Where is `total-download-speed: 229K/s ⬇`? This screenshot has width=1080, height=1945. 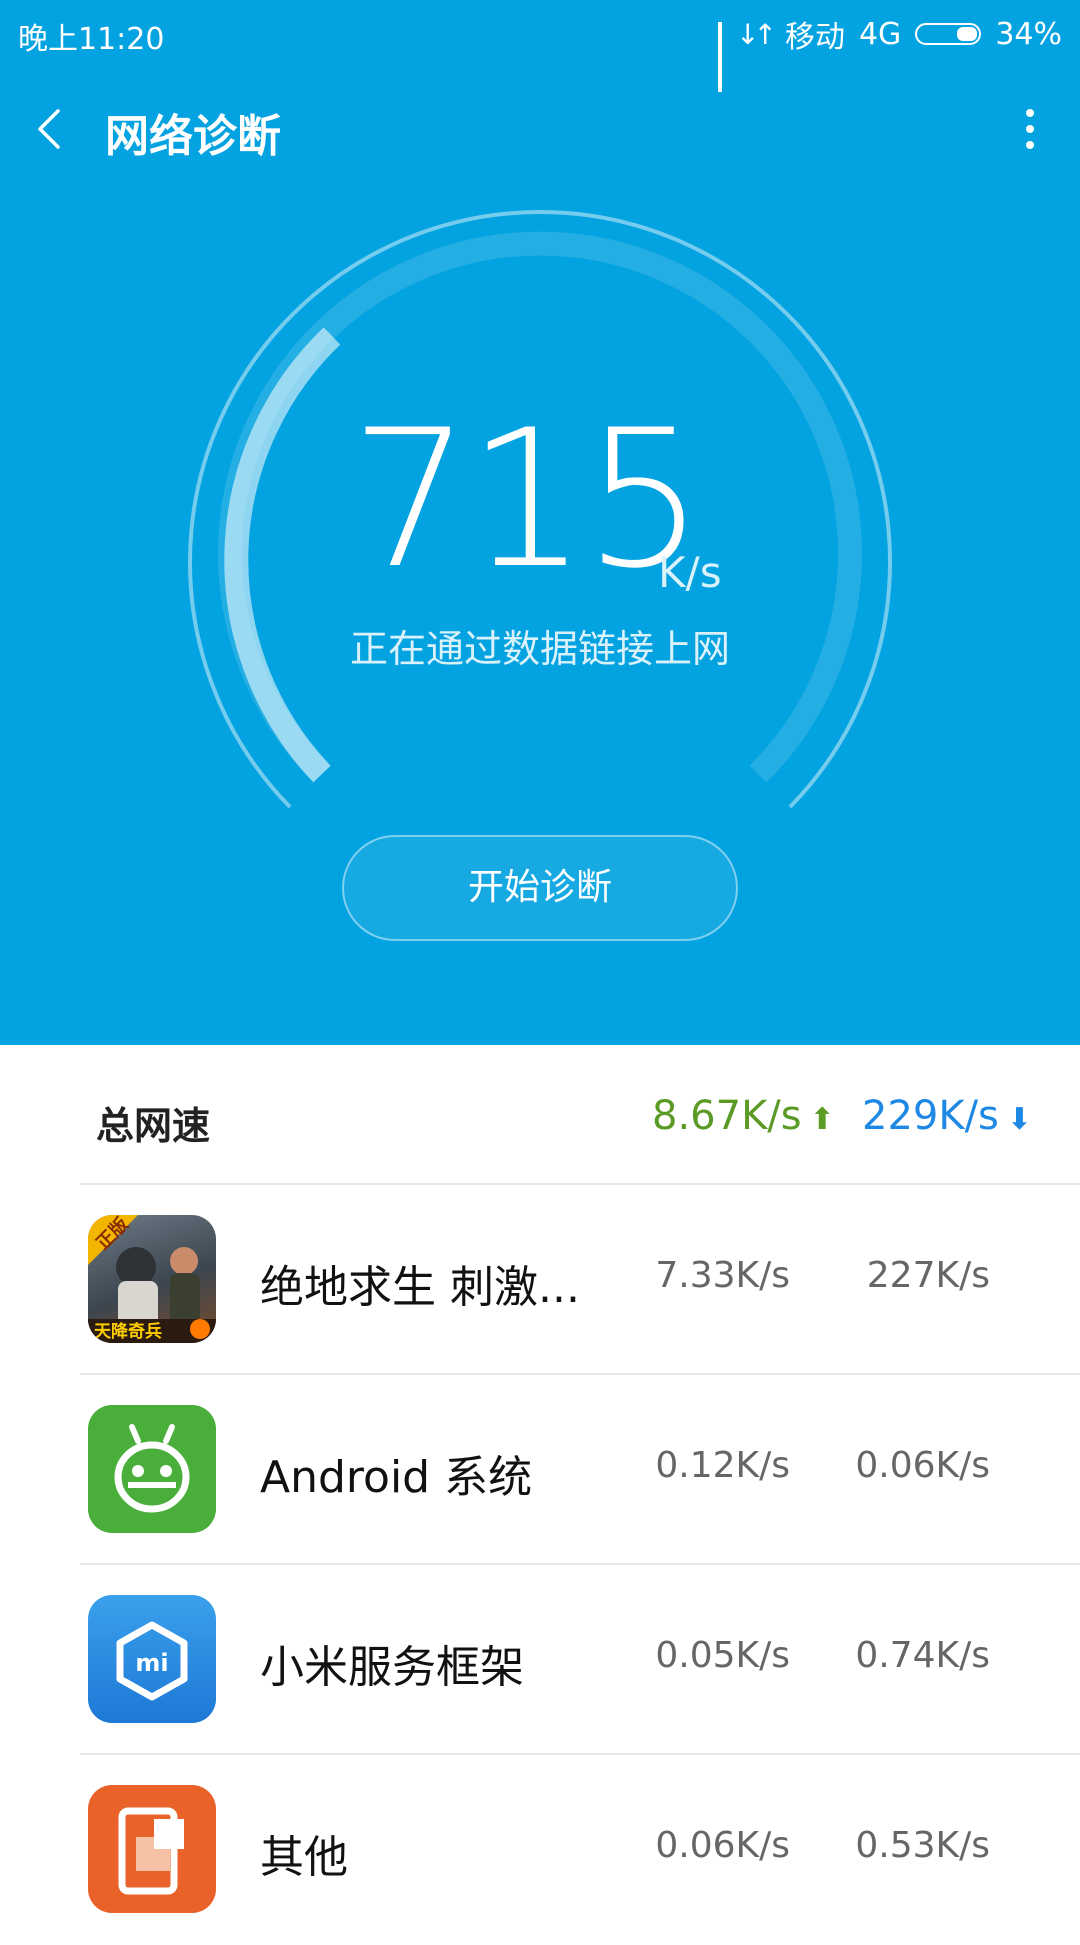 total-download-speed: 229K/s ⬇ is located at coordinates (947, 1116).